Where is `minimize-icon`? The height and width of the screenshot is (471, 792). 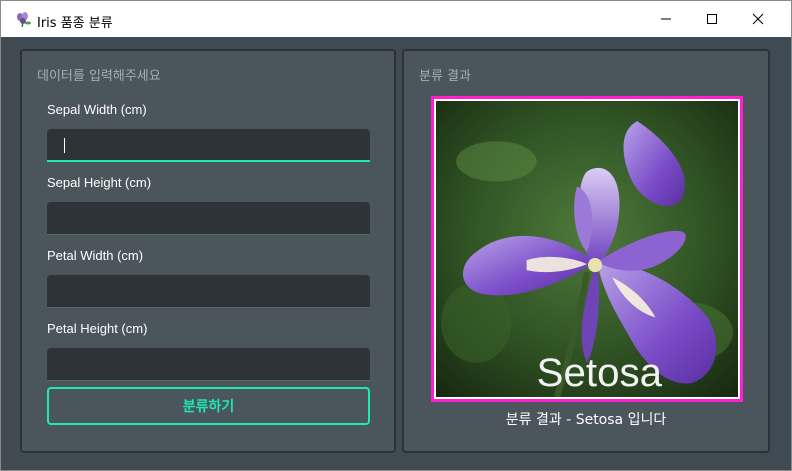
minimize-icon is located at coordinates (666, 19).